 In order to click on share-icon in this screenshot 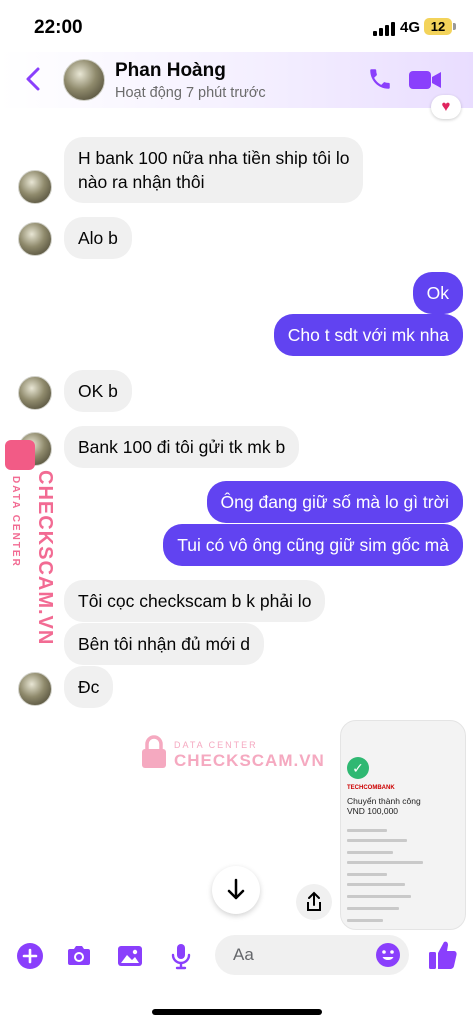, I will do `click(314, 902)`.